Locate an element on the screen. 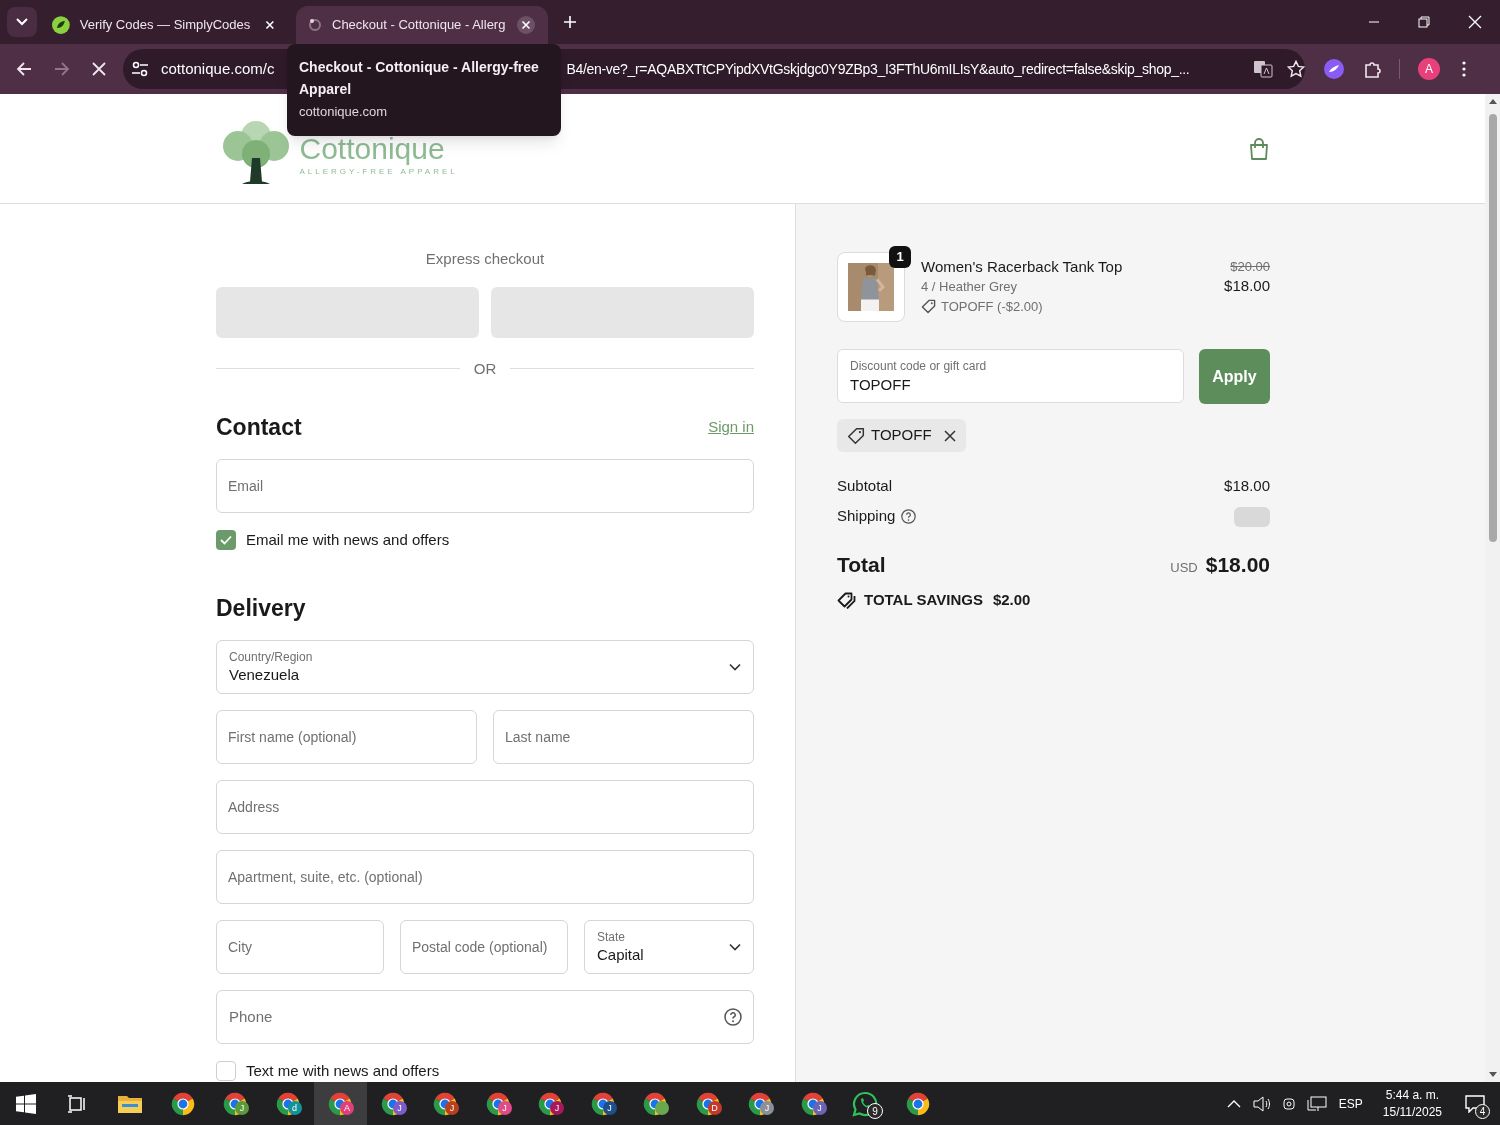 This screenshot has width=1500, height=1125. task-view-icon is located at coordinates (77, 1103).